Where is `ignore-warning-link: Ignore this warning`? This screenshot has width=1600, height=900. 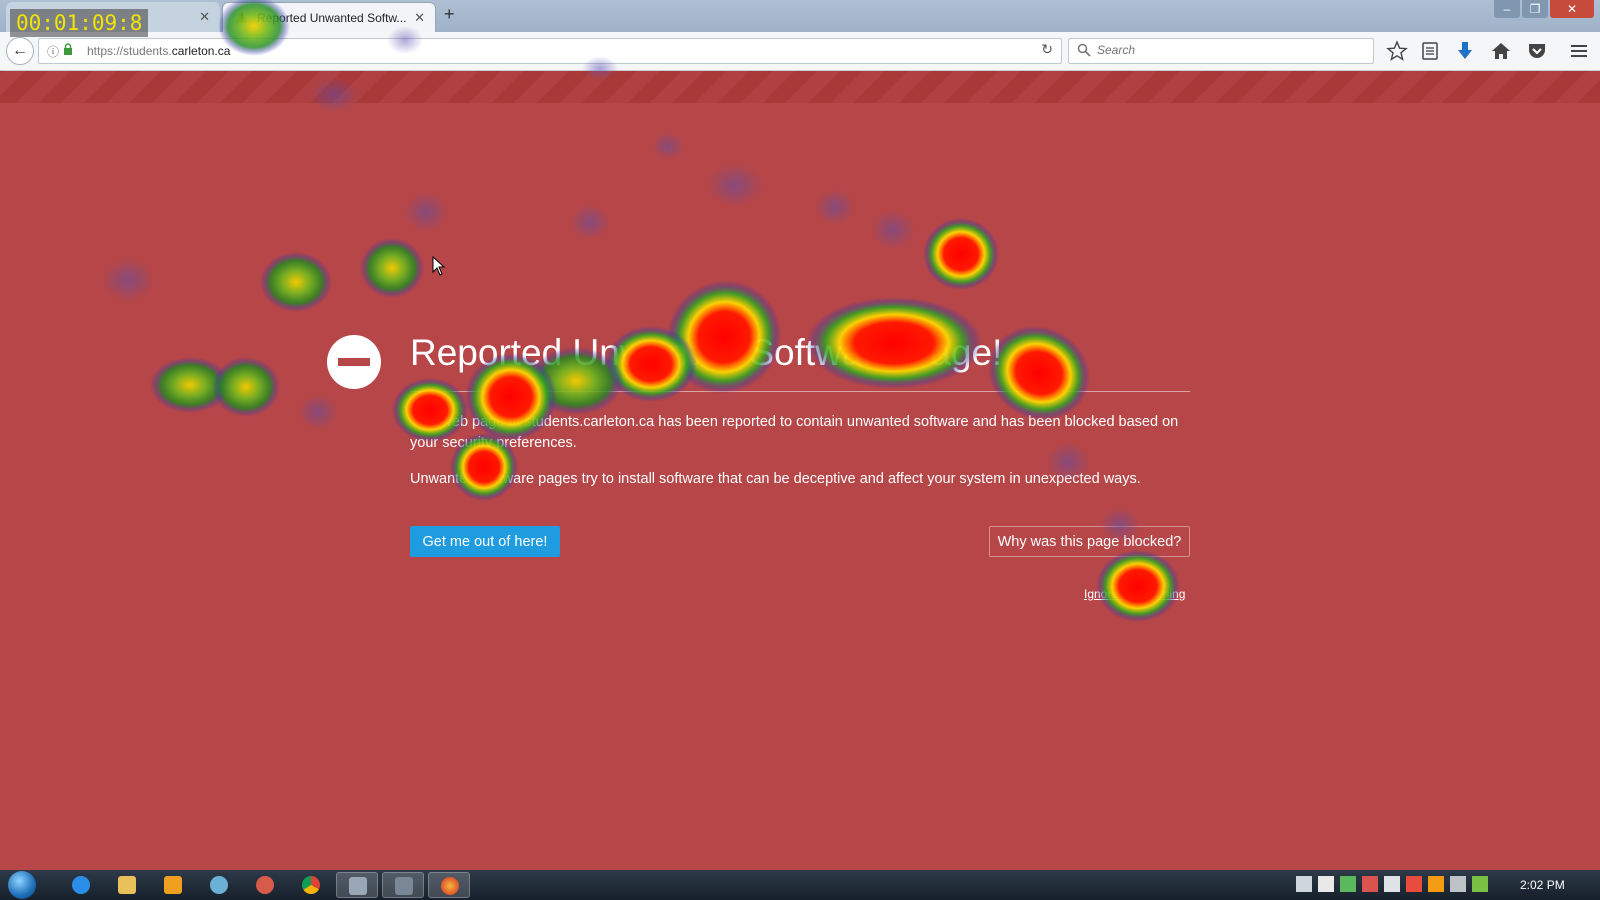
ignore-warning-link: Ignore this warning is located at coordinates (1134, 594).